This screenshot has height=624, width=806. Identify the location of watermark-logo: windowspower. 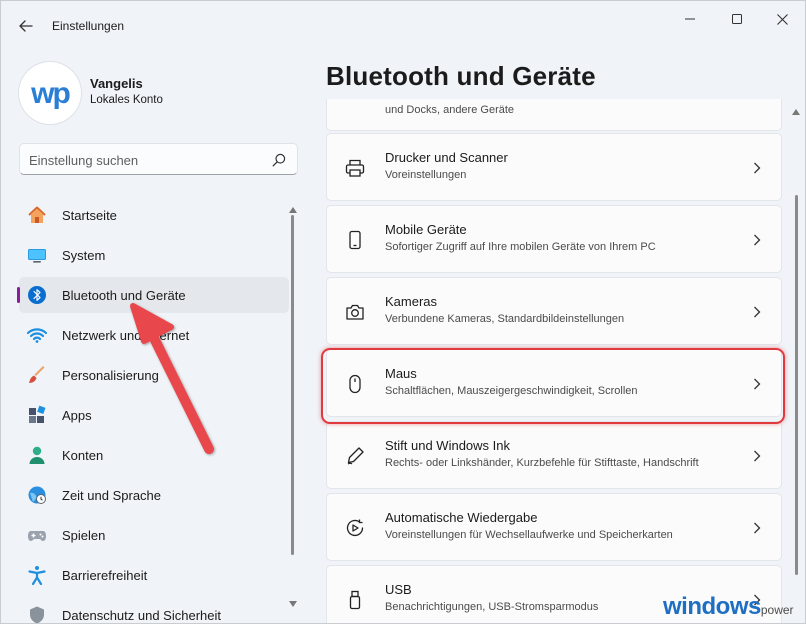
(728, 607).